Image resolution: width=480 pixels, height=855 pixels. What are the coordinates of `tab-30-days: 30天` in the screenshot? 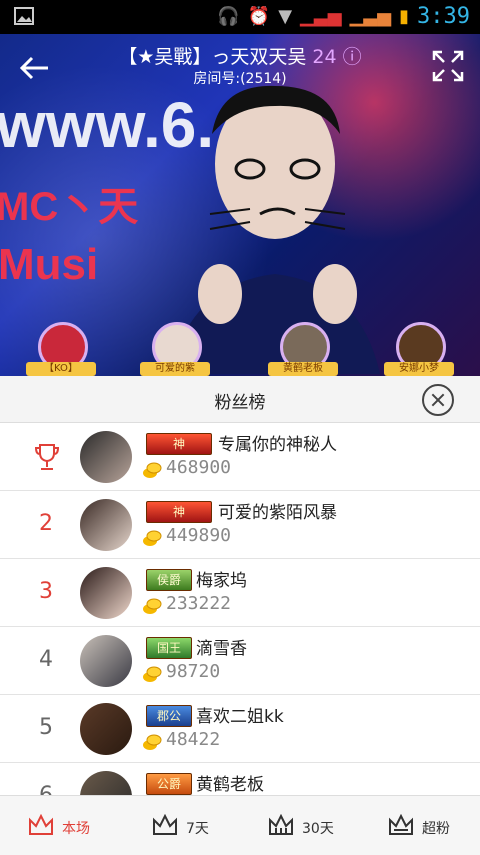 It's located at (300, 825).